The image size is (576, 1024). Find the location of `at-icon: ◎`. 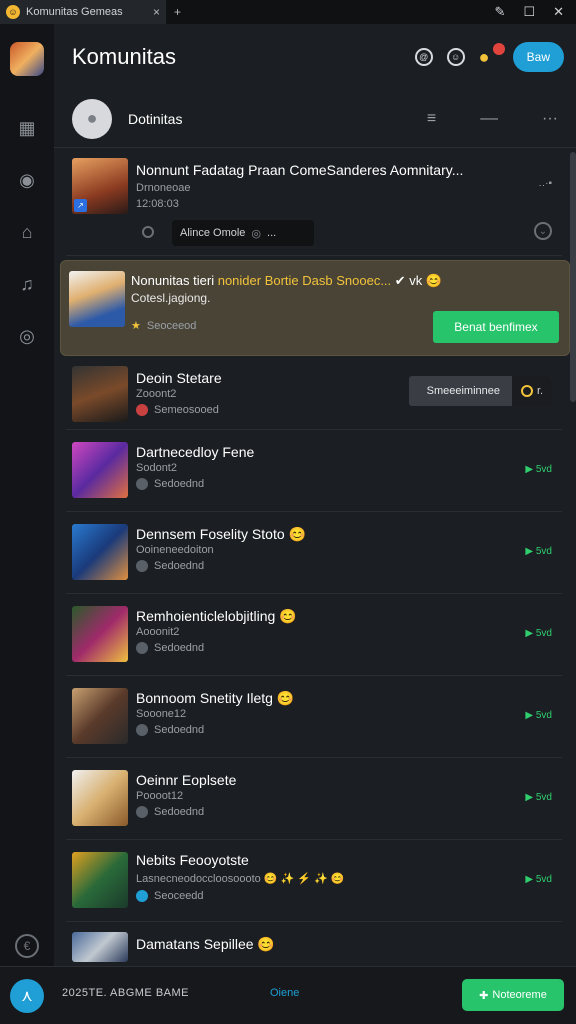

at-icon: ◎ is located at coordinates (256, 233).